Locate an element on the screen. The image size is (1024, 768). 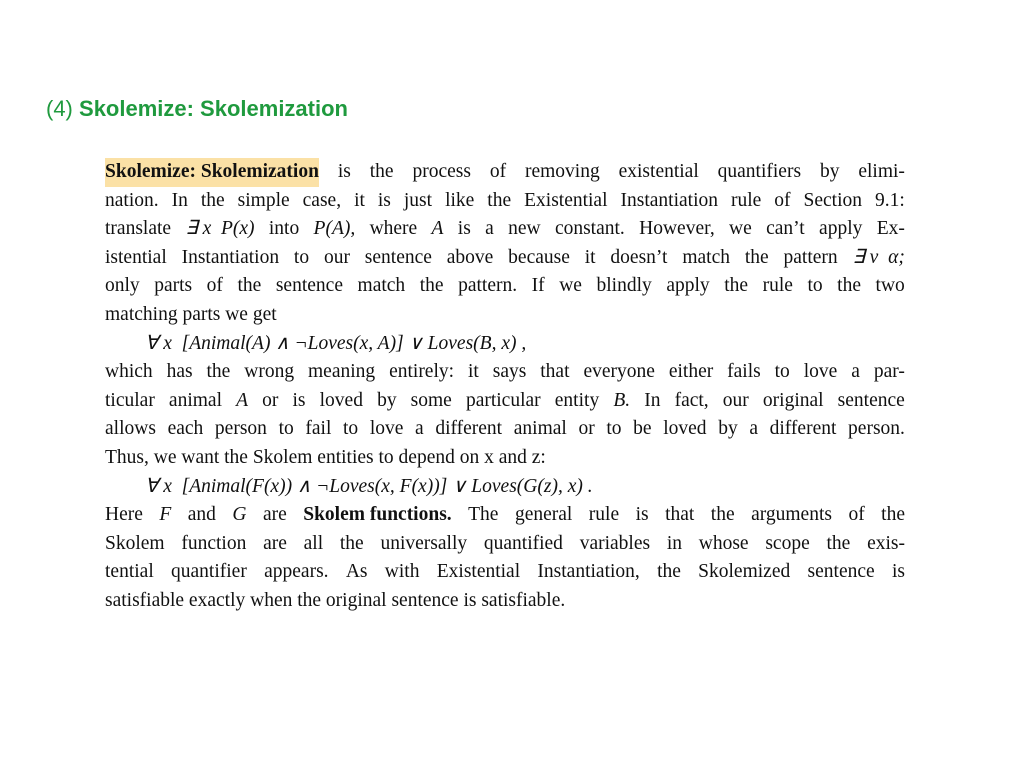
text-word: allows is located at coordinates (130, 429).